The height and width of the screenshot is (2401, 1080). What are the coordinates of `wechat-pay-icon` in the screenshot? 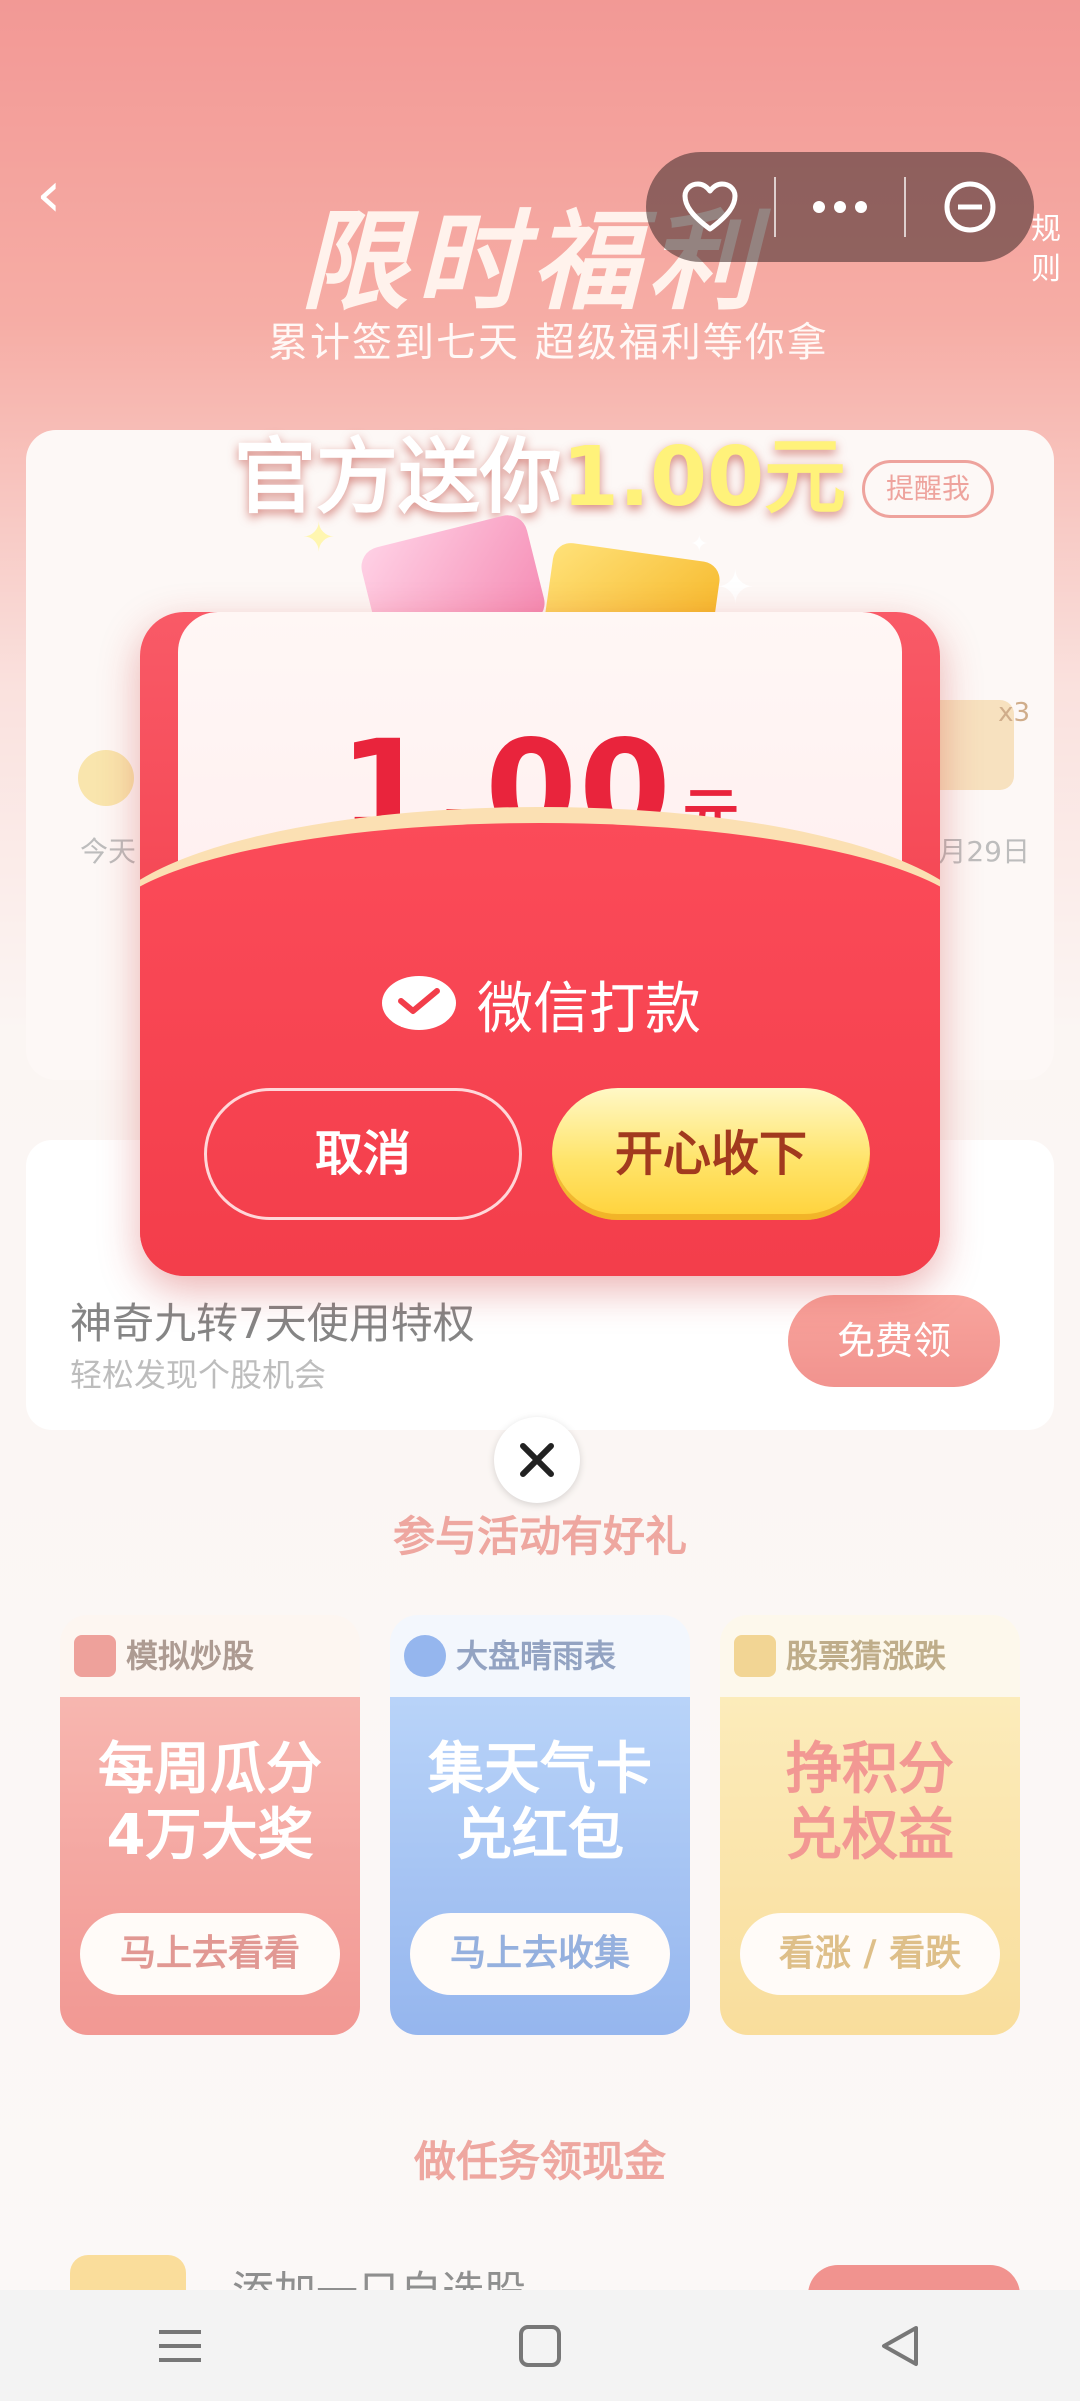 It's located at (419, 1002).